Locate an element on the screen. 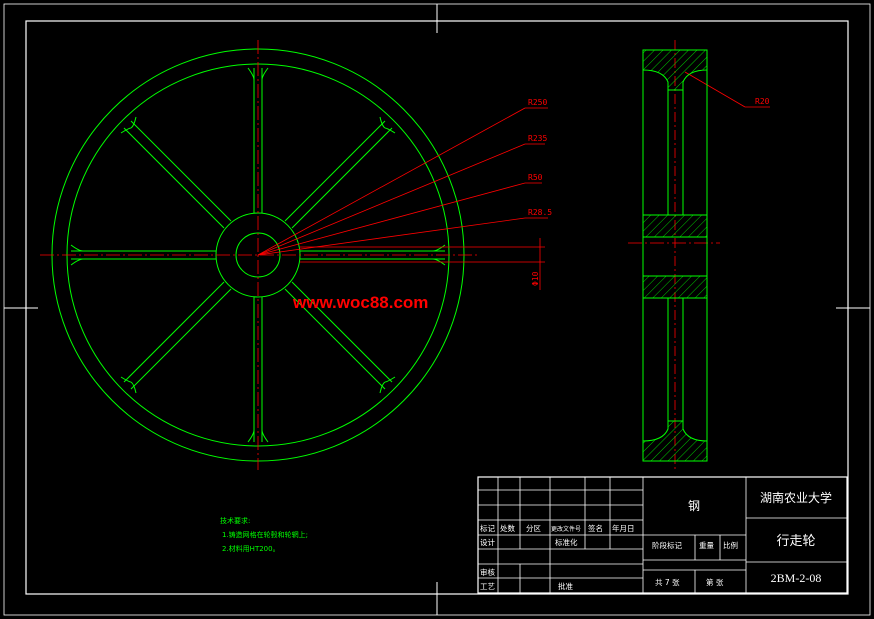 Image resolution: width=874 pixels, height=619 pixels. hdr-change: 更改文件号 is located at coordinates (566, 529).